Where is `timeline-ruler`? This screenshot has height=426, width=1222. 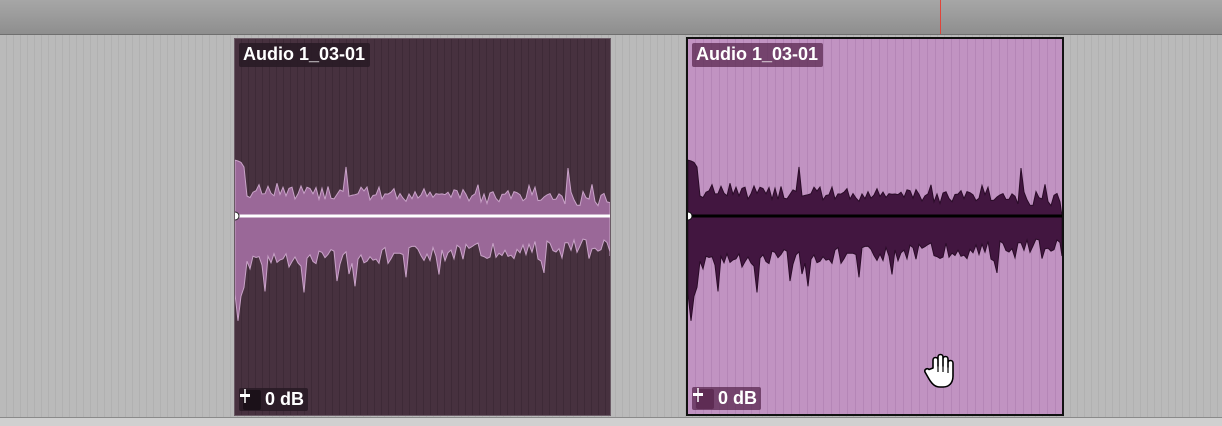 timeline-ruler is located at coordinates (611, 17).